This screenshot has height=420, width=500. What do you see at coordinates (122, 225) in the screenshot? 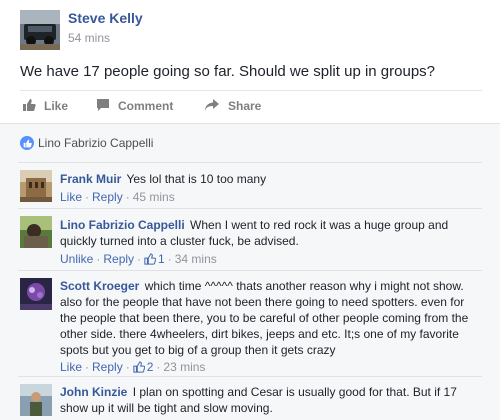
I see `comment-author: Lino Fabrizio Cappelli` at bounding box center [122, 225].